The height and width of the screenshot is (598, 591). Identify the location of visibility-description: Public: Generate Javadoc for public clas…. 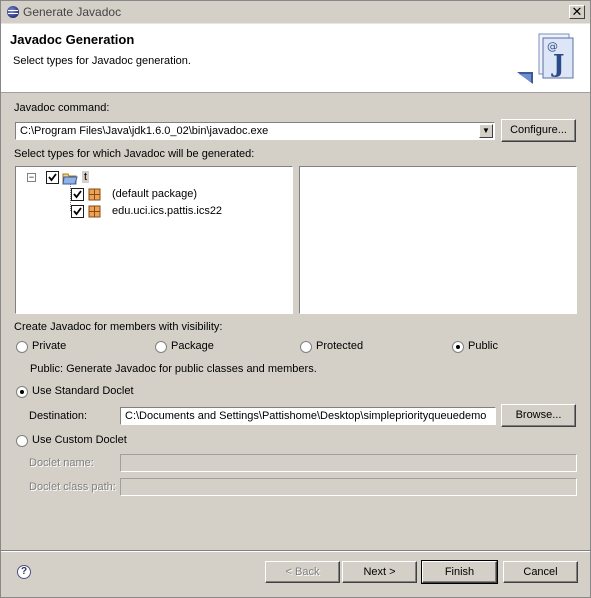
(173, 369).